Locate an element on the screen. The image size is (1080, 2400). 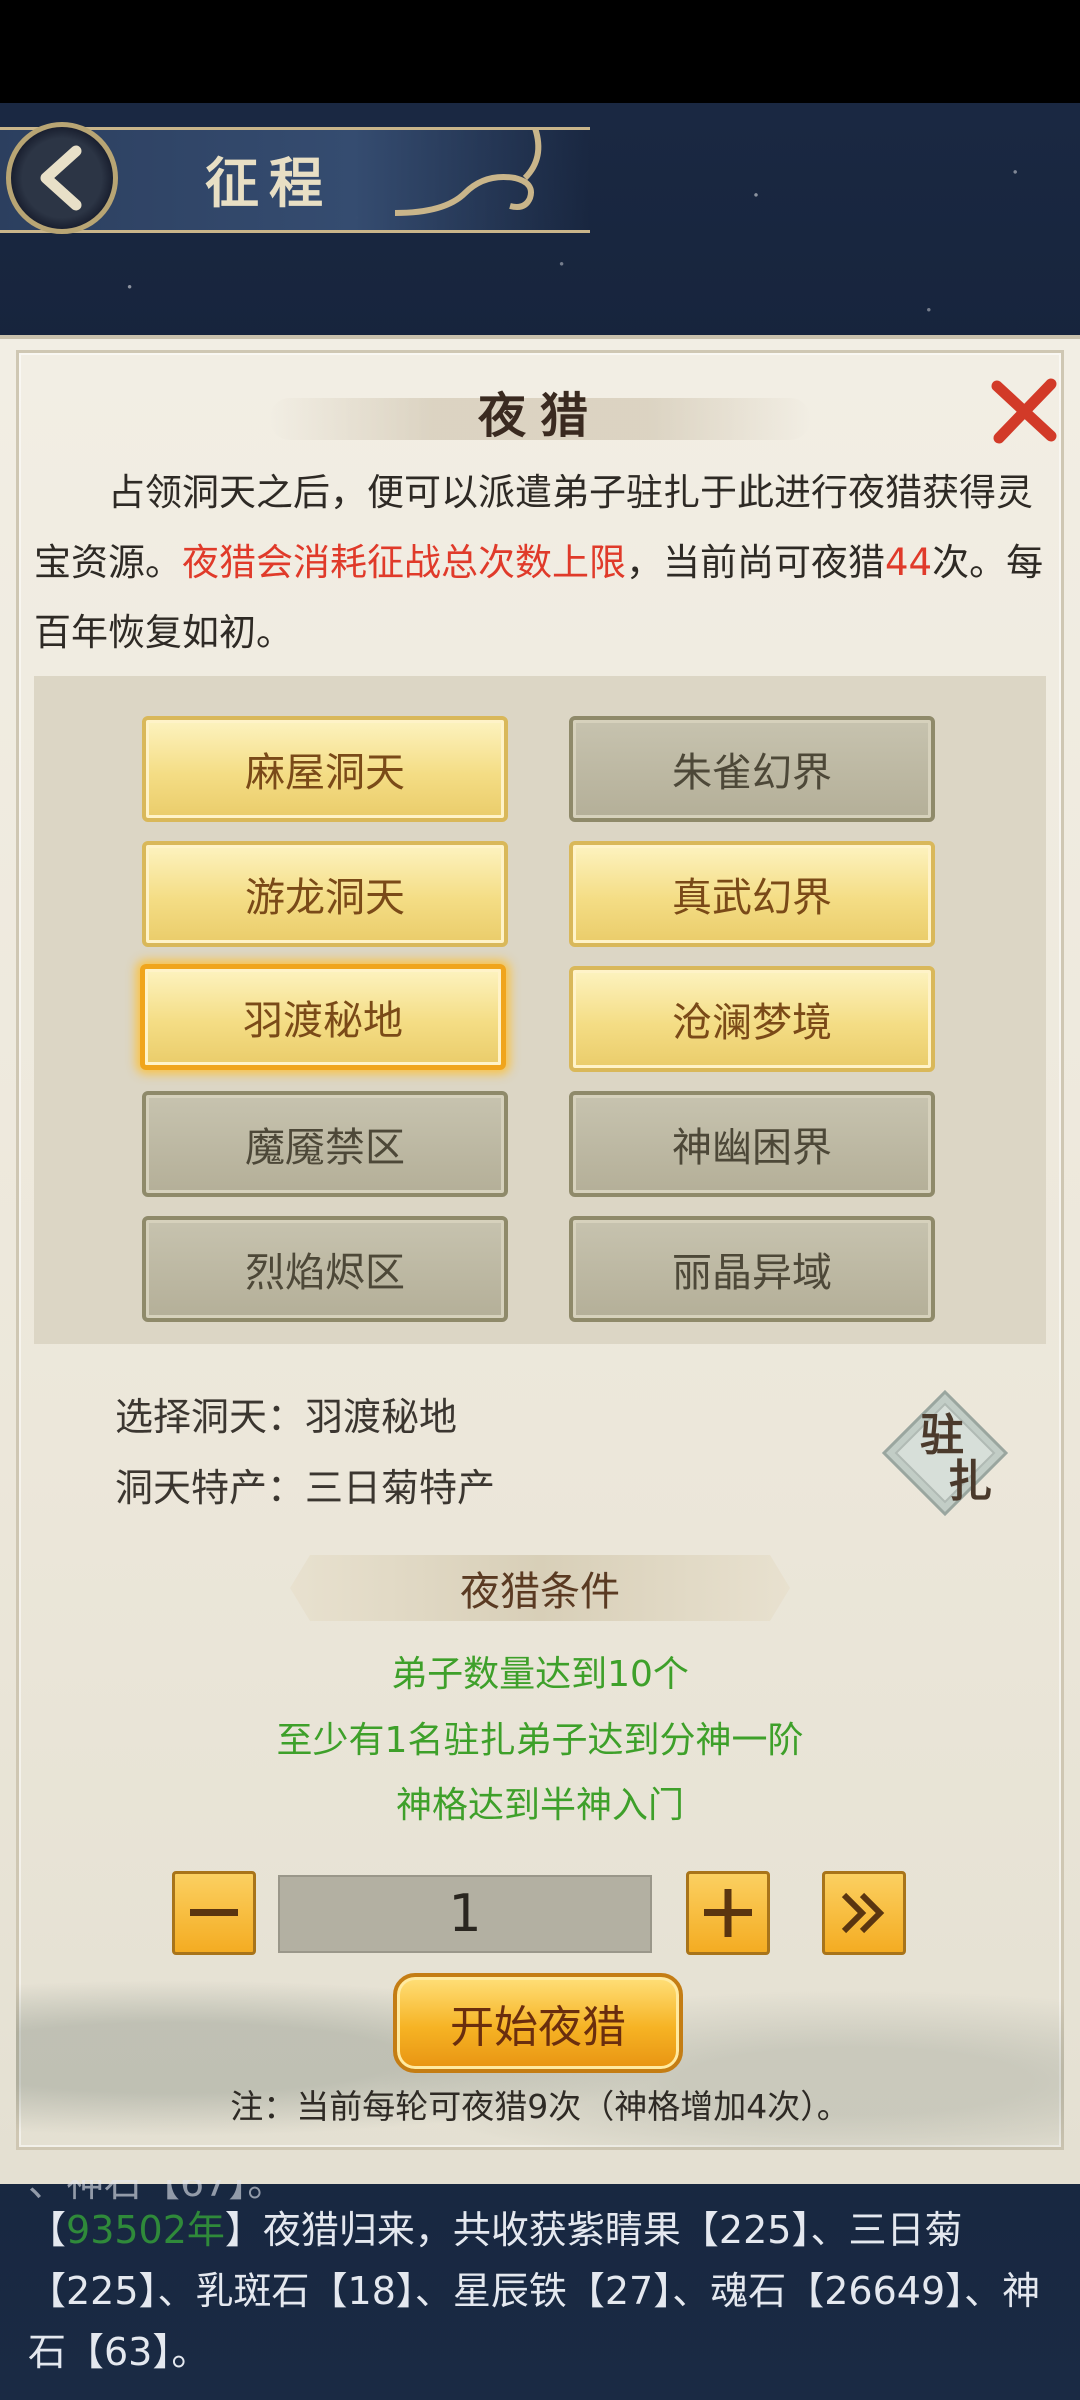
product-value: 三日菊特产 is located at coordinates (400, 1488).